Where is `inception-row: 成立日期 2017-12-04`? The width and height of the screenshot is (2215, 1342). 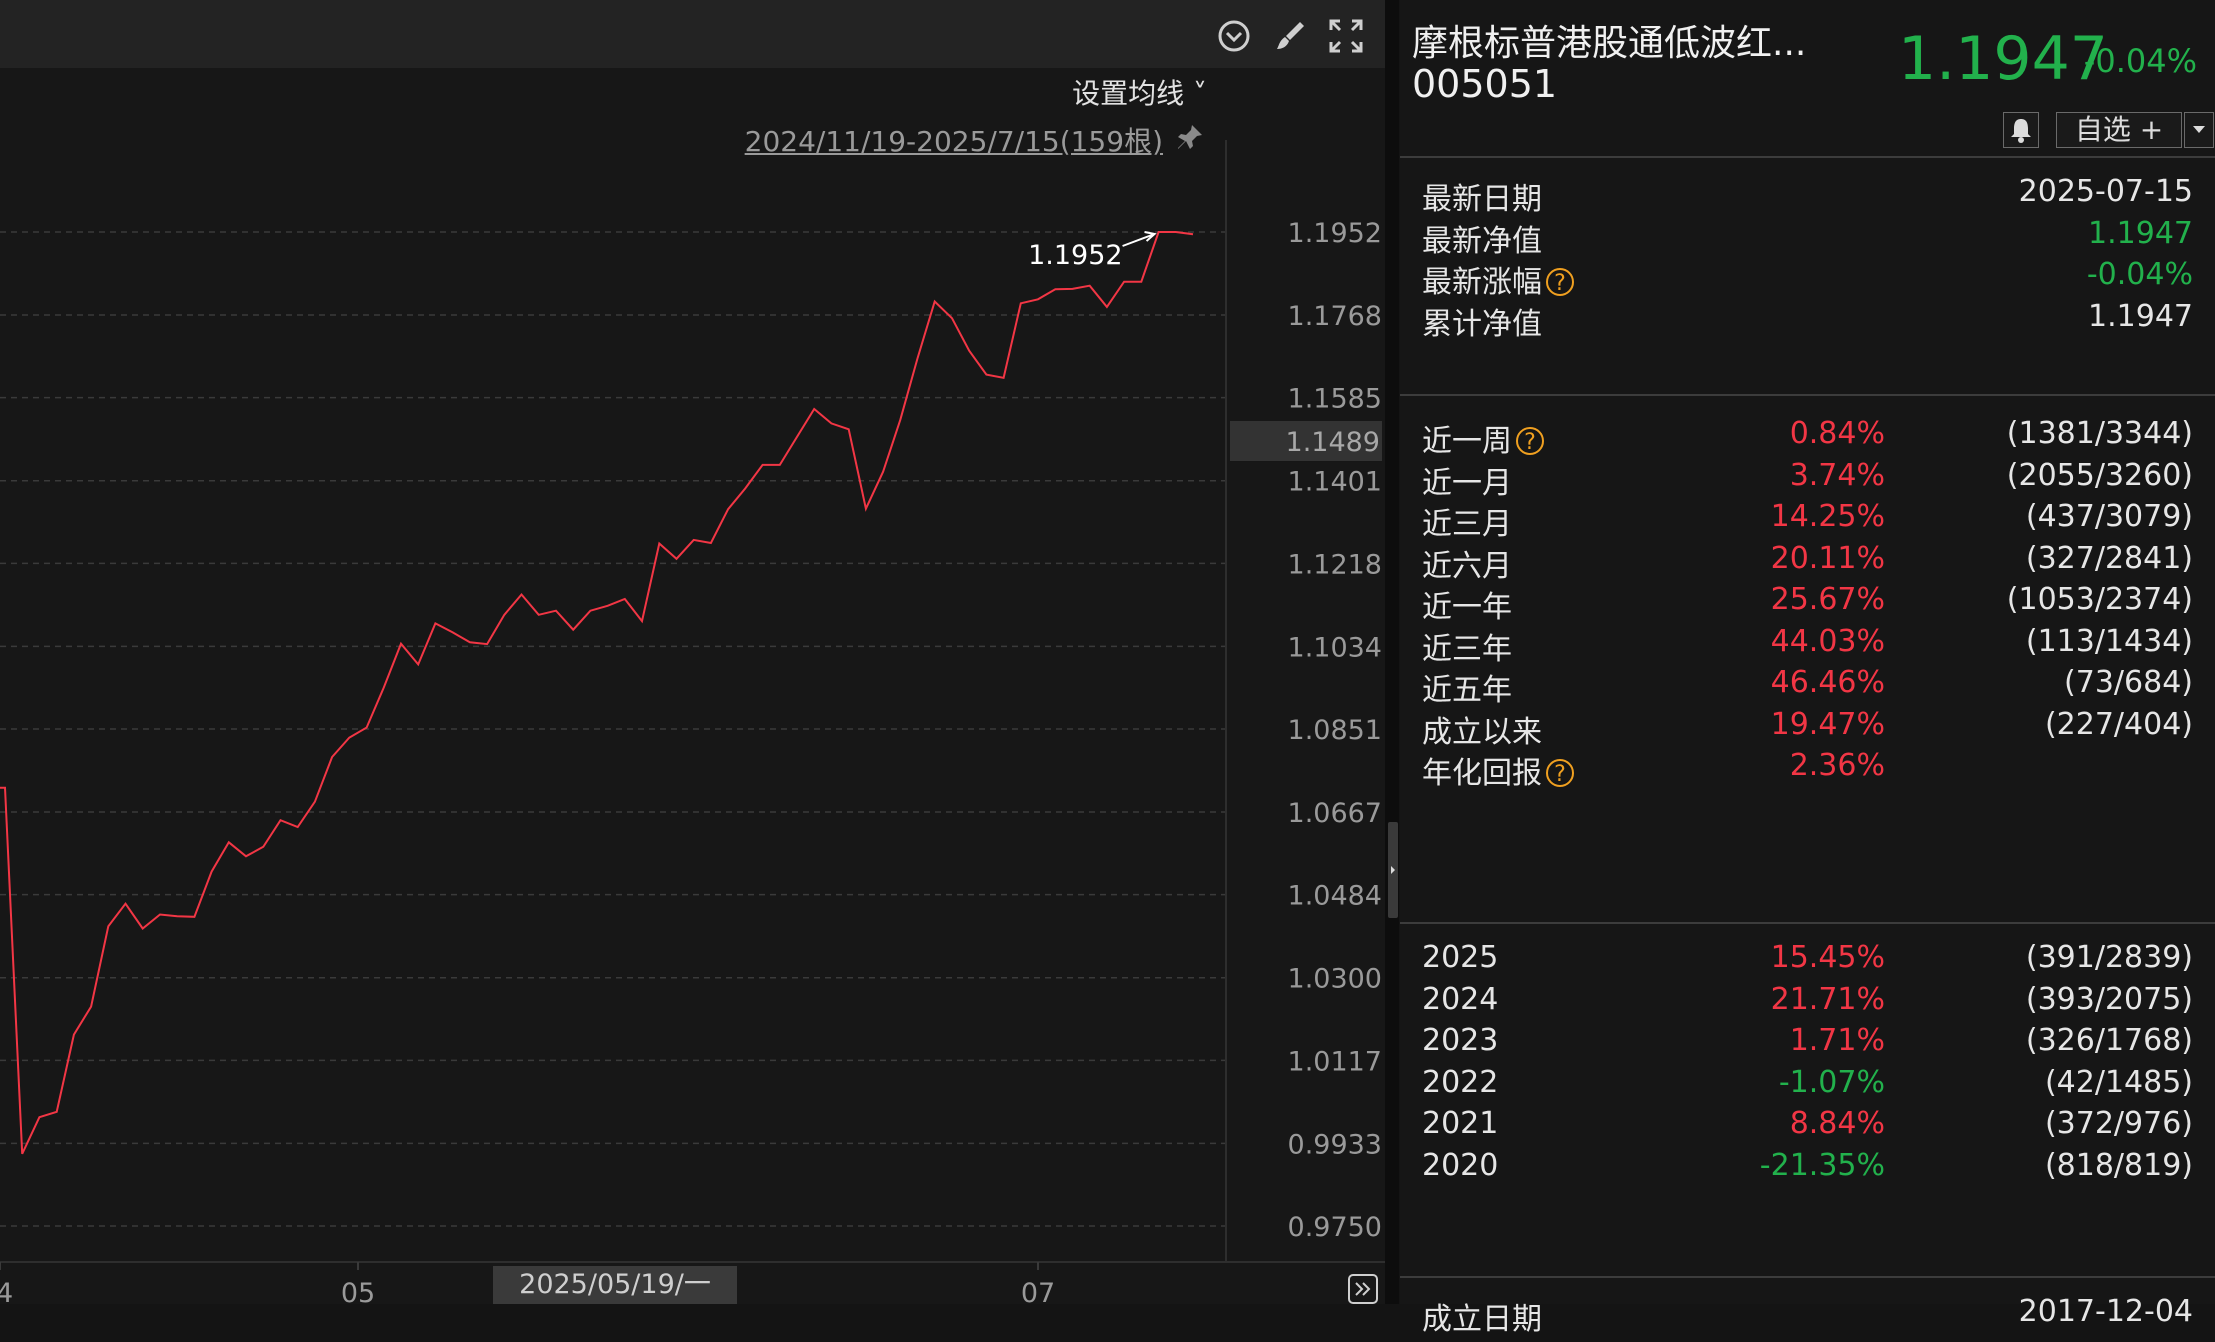
inception-row: 成立日期 2017-12-04 is located at coordinates (1807, 1313).